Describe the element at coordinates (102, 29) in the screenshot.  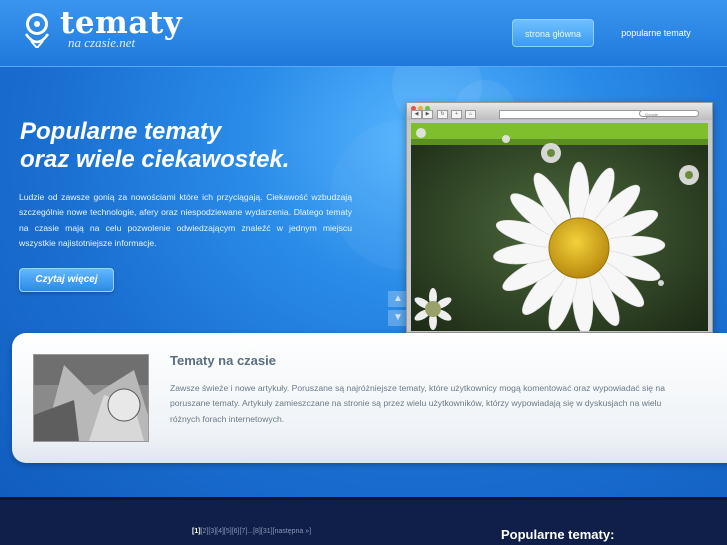
I see `site-logo: tematy na czasie.net` at that location.